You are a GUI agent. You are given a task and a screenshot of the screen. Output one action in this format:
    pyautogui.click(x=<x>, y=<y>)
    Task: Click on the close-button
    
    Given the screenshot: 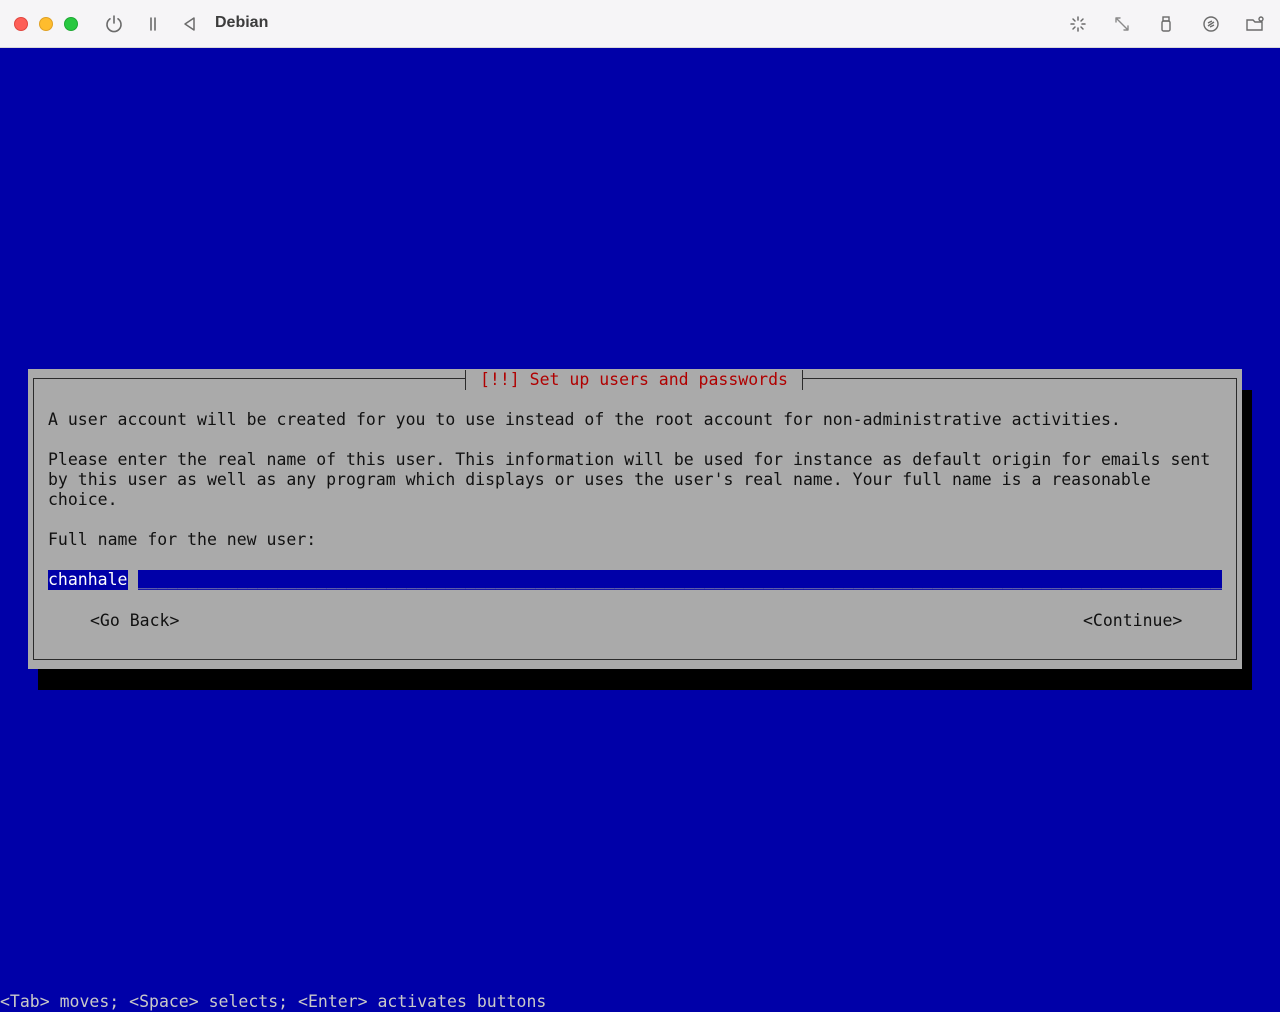 What is the action you would take?
    pyautogui.click(x=21, y=24)
    